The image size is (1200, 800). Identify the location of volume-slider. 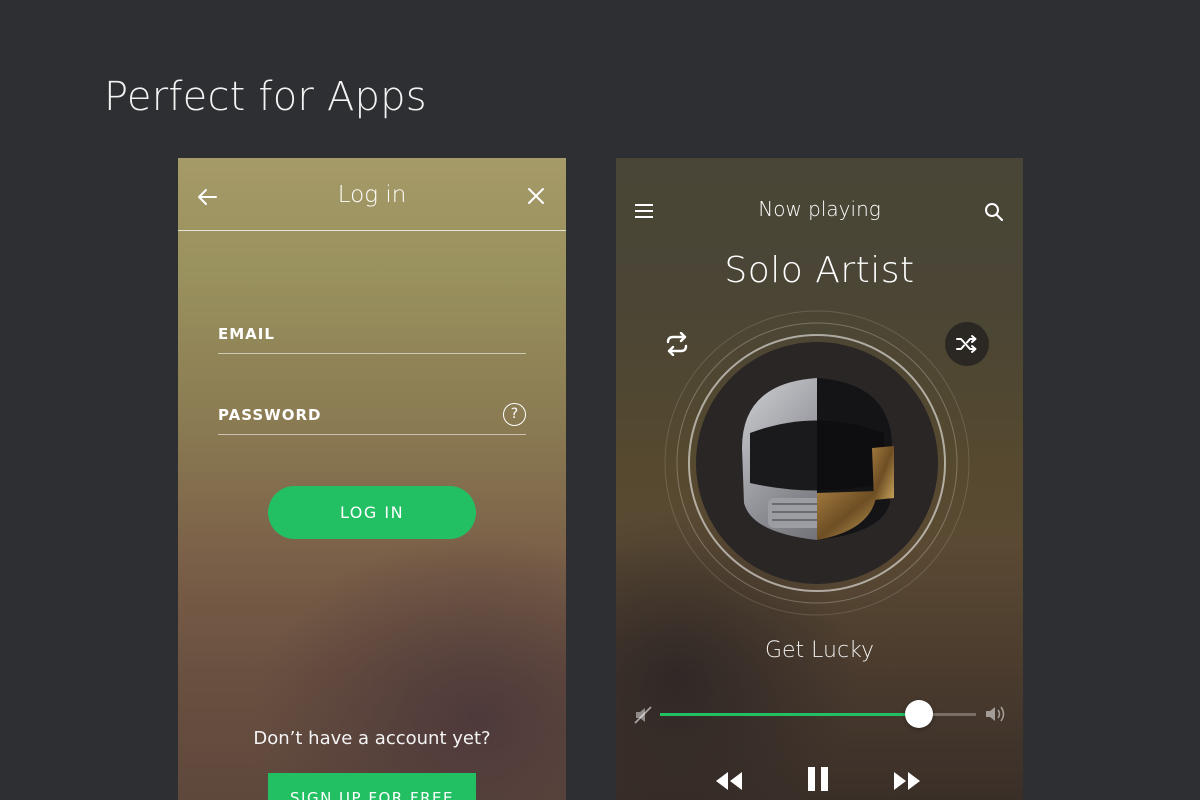
(818, 714).